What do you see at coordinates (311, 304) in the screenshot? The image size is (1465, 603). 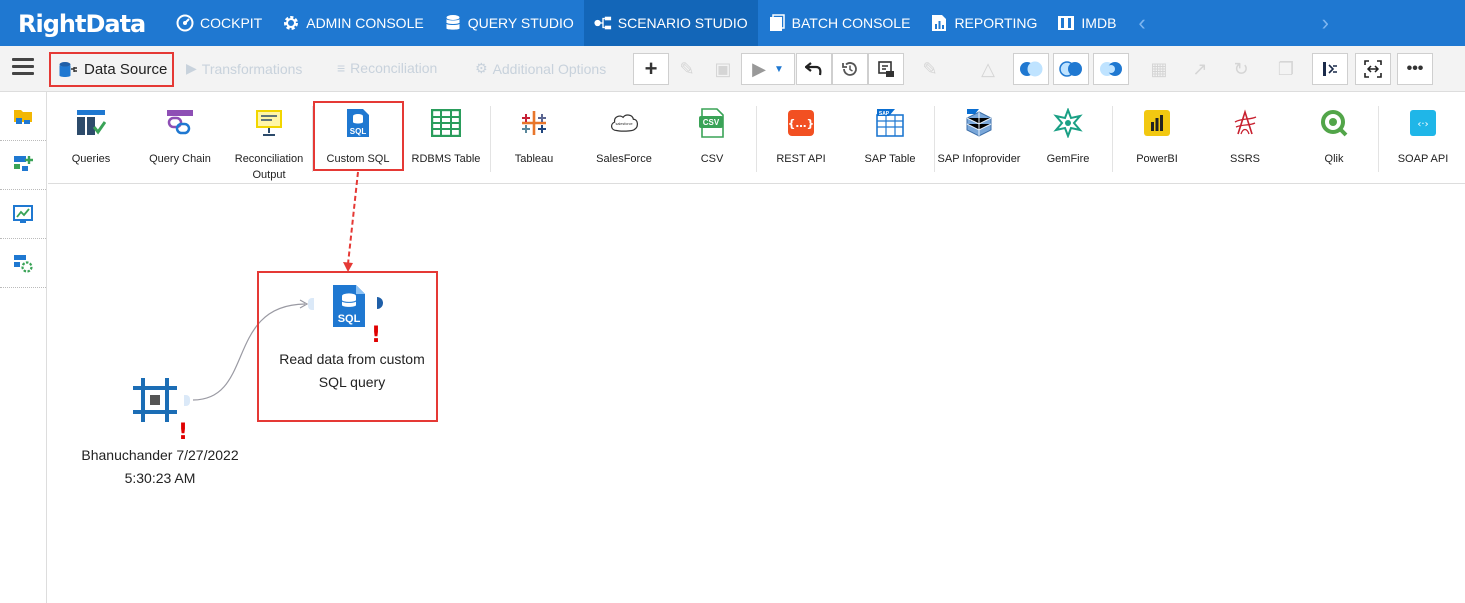 I see `sql-node-input-port` at bounding box center [311, 304].